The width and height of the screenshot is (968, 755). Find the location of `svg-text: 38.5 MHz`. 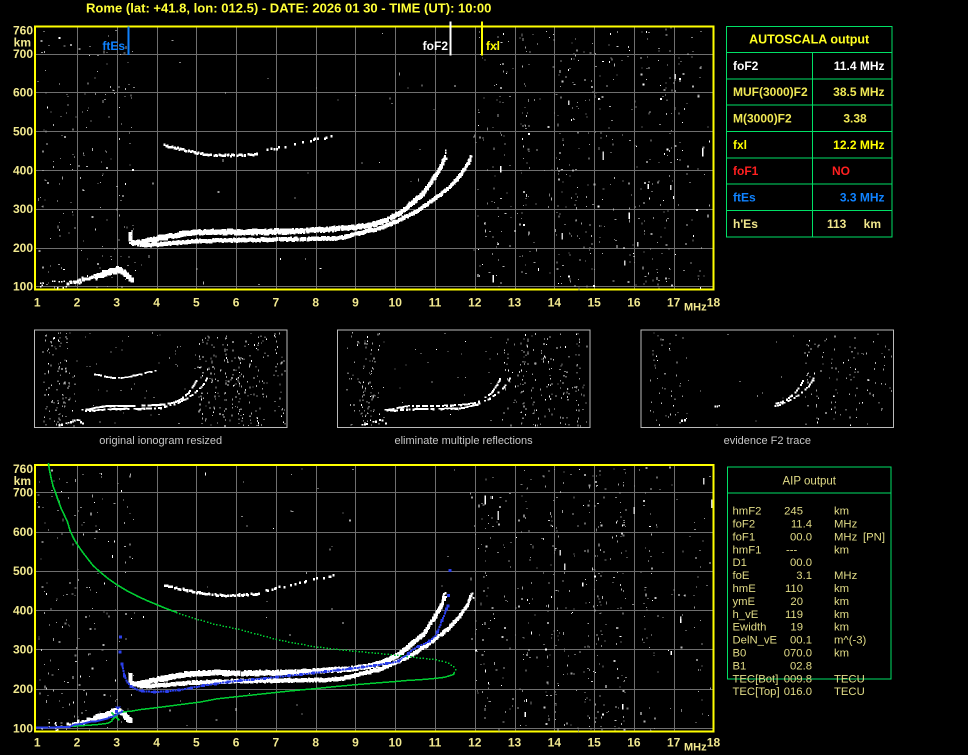

svg-text: 38.5 MHz is located at coordinates (858, 92).